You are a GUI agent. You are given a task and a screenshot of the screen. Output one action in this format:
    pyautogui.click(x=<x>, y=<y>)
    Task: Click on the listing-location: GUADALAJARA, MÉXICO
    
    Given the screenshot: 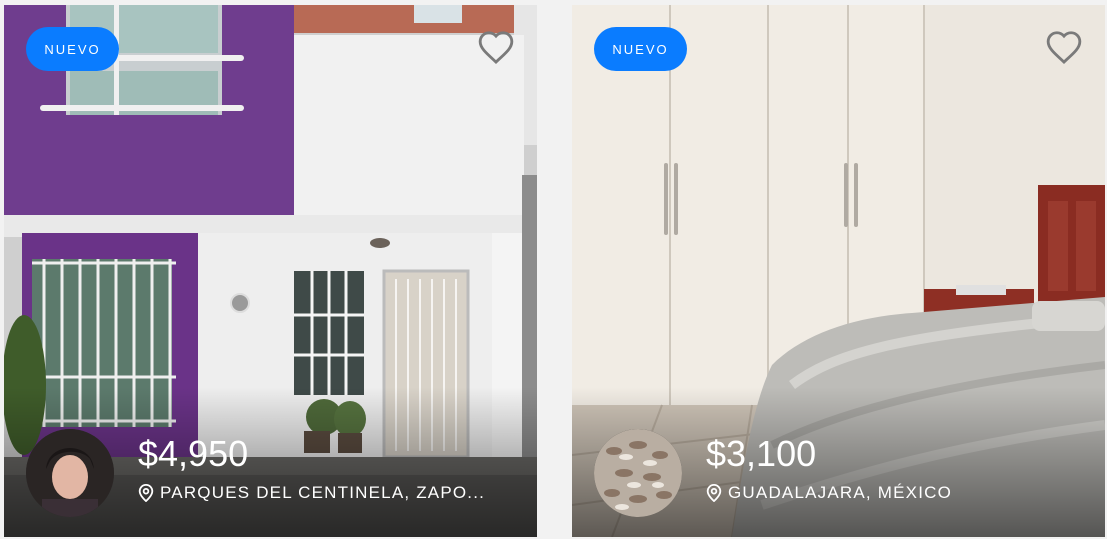 What is the action you would take?
    pyautogui.click(x=896, y=493)
    